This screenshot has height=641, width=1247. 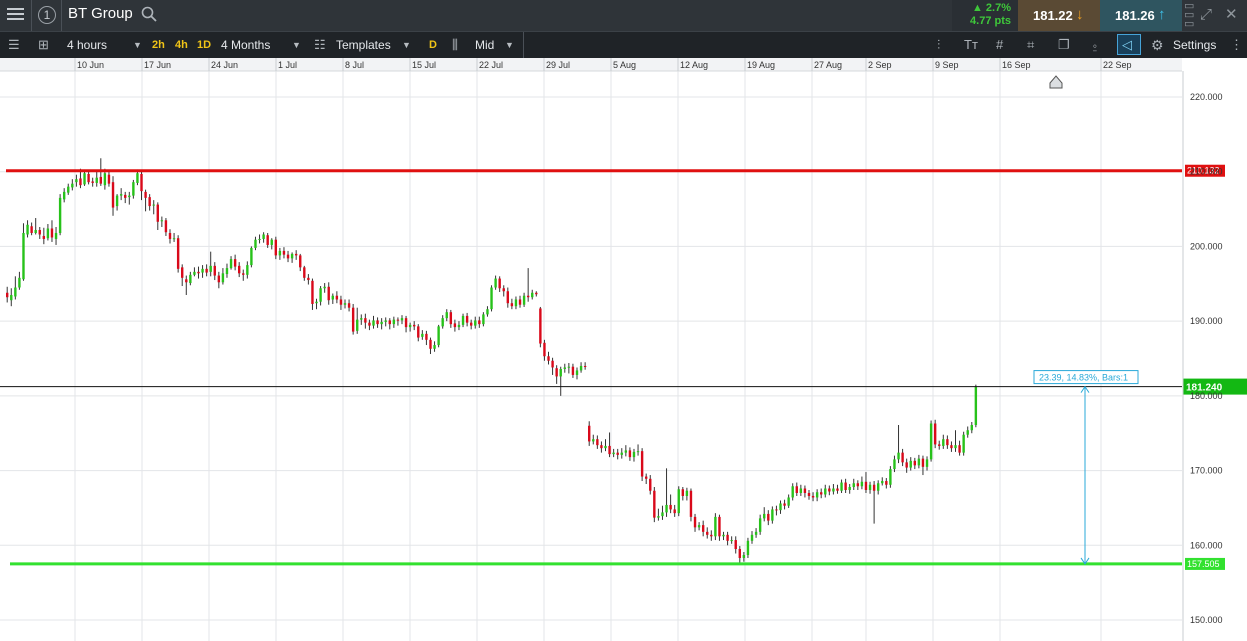 I want to click on buy-button: 181.26 ↑, so click(x=1141, y=15).